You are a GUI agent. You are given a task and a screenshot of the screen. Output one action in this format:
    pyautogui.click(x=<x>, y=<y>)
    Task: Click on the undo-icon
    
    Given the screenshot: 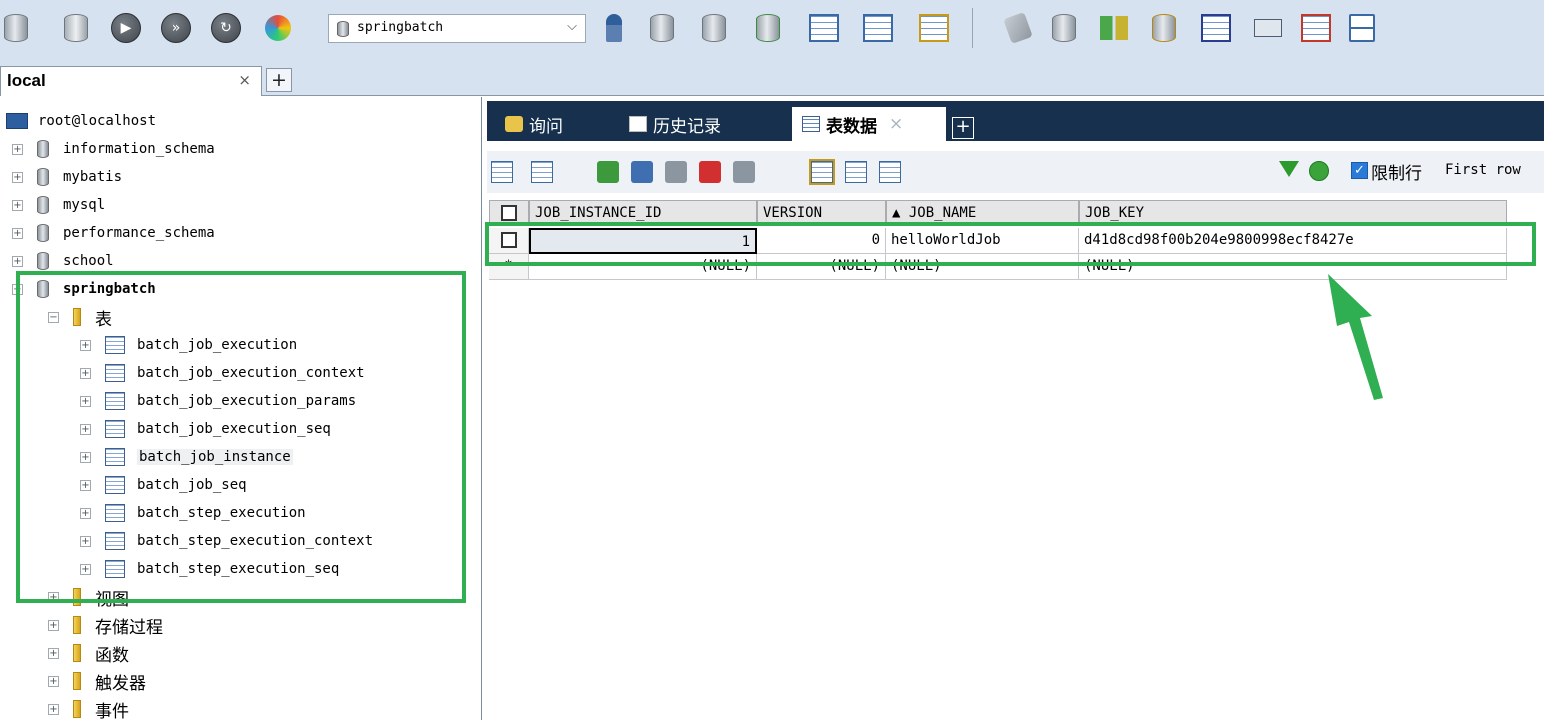 What is the action you would take?
    pyautogui.click(x=642, y=172)
    